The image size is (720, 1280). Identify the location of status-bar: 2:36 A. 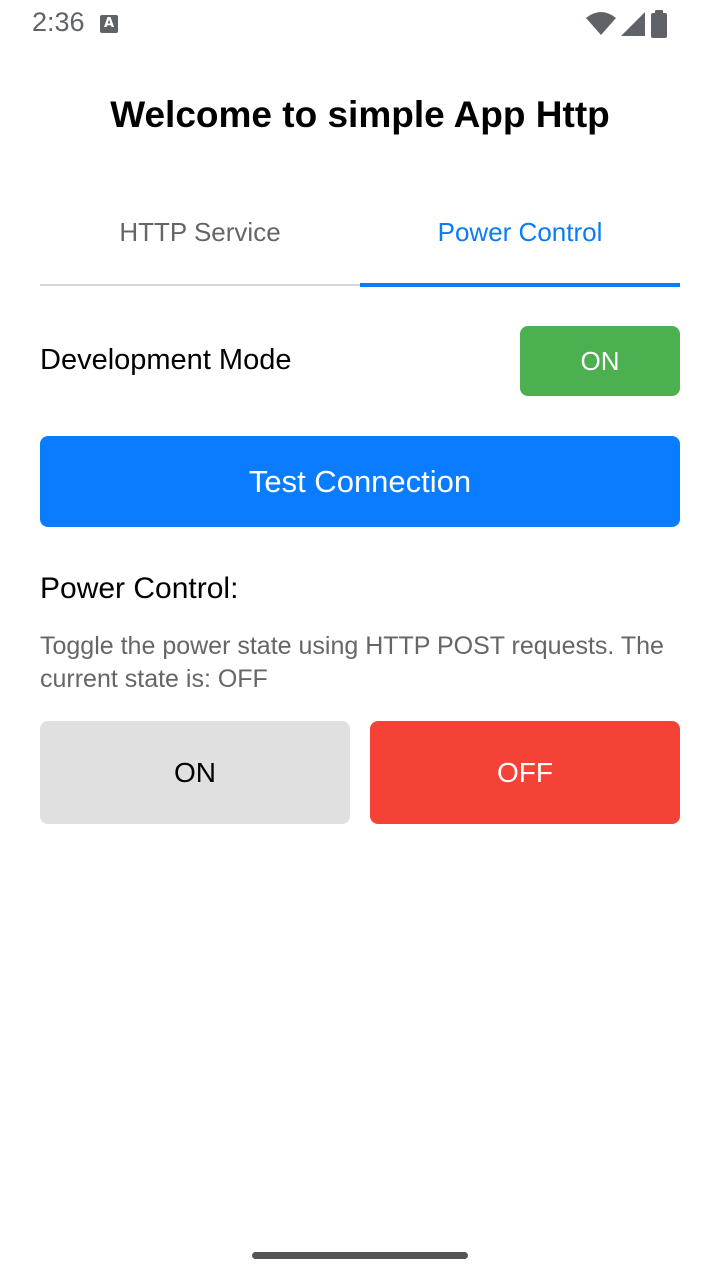
(360, 24).